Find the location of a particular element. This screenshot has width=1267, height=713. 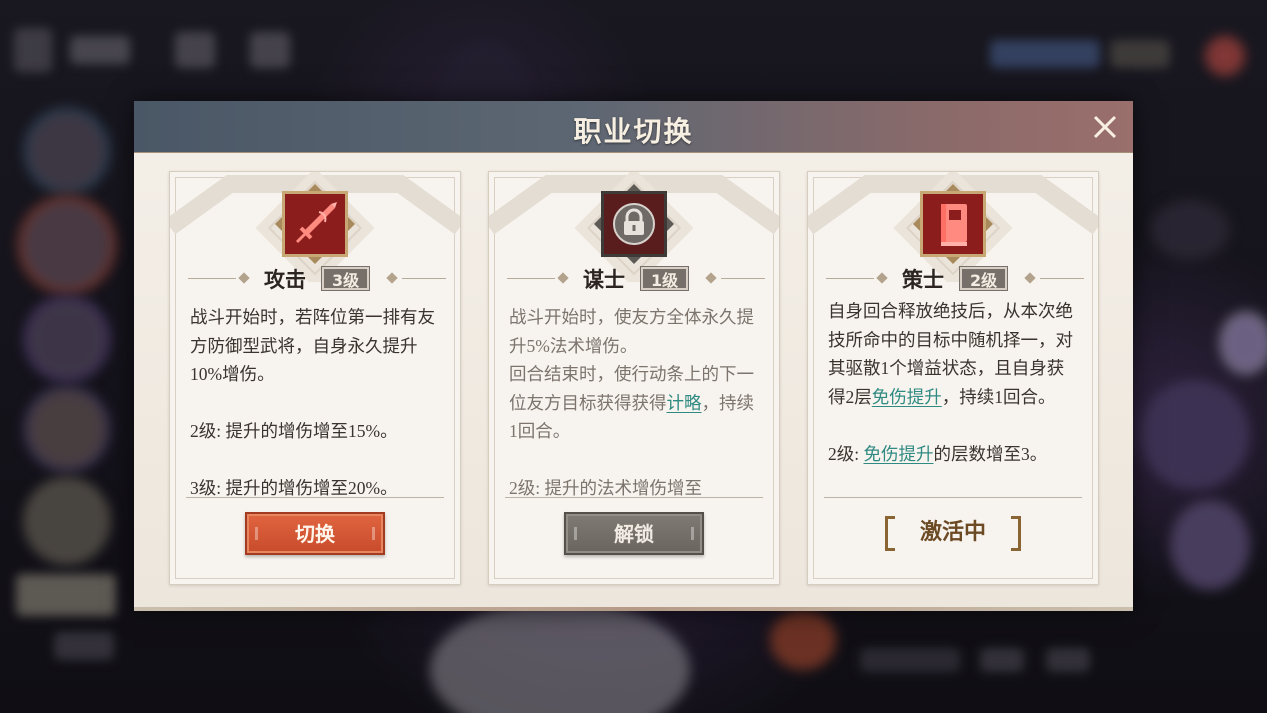

description-line: 2级: 提升的法术增伤增至 is located at coordinates (605, 487).